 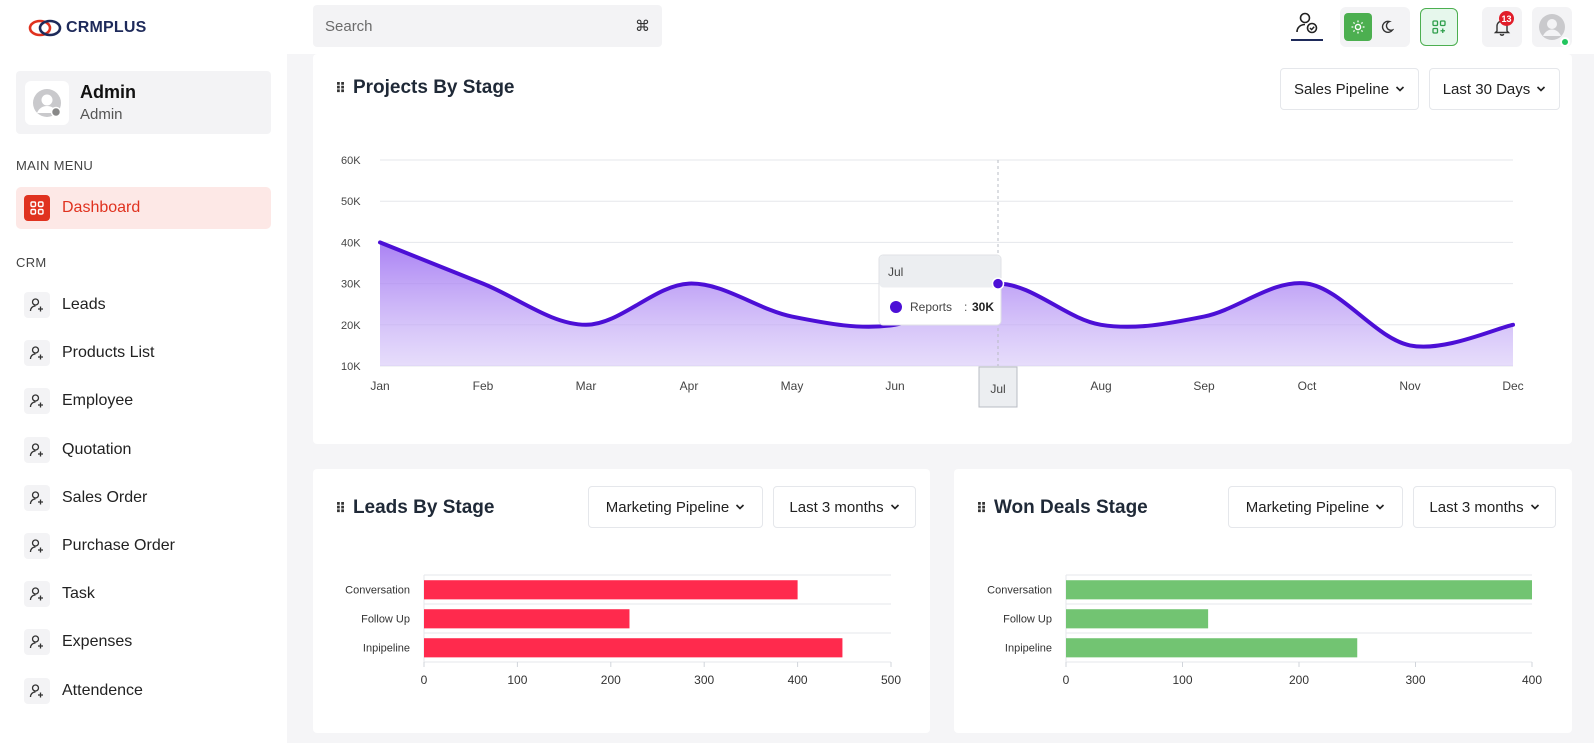 I want to click on y-tick-label: 30K, so click(x=351, y=285).